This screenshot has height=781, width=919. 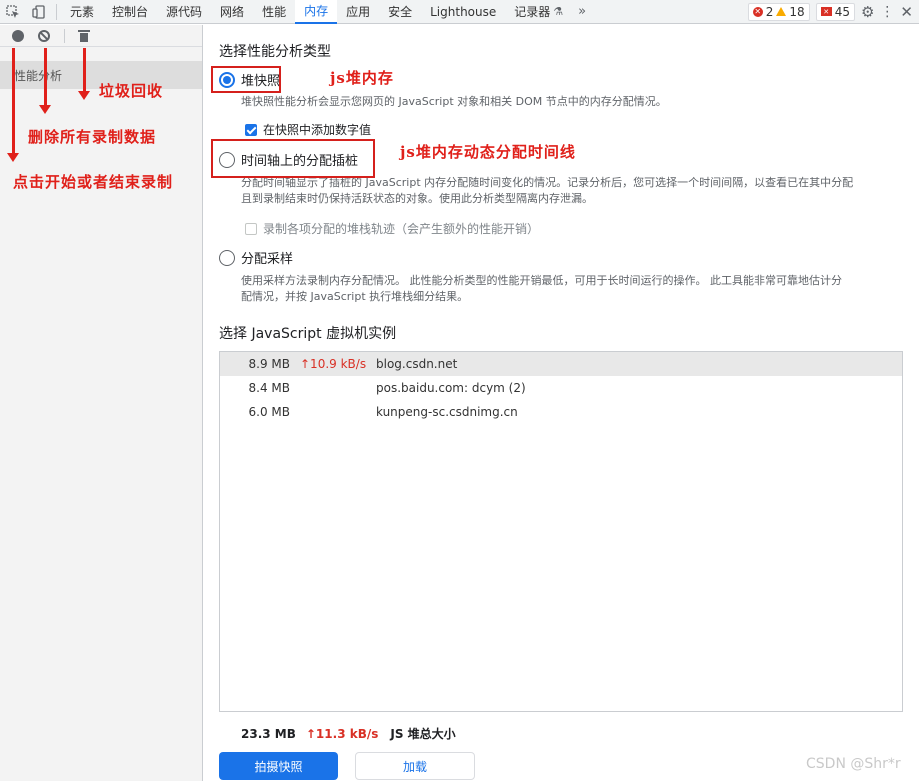 I want to click on tab-elements: 元素, so click(x=82, y=12).